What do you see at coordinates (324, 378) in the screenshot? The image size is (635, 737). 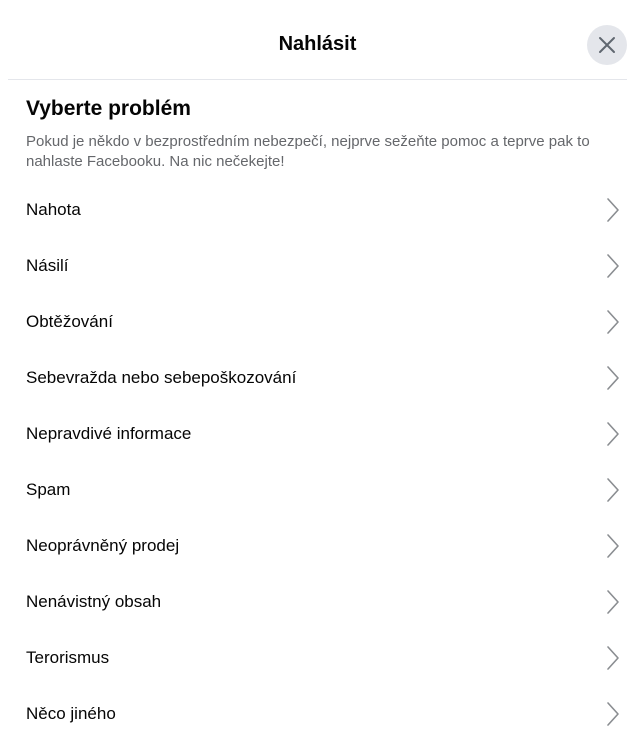 I see `problem-option: Sebevražda nebo sebepoškozování` at bounding box center [324, 378].